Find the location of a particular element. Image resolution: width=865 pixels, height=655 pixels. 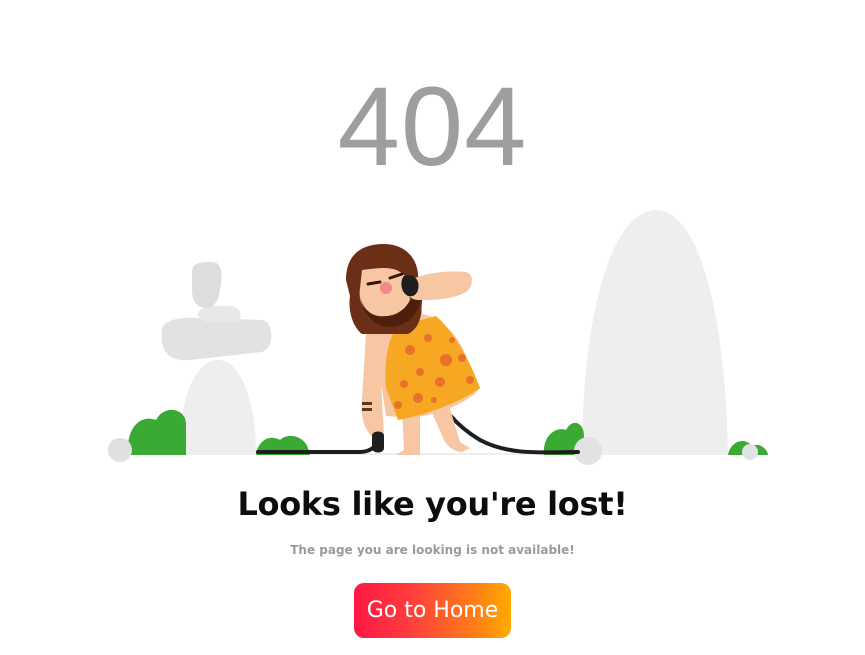

page-title: Looks like you're lost! is located at coordinates (432, 504).